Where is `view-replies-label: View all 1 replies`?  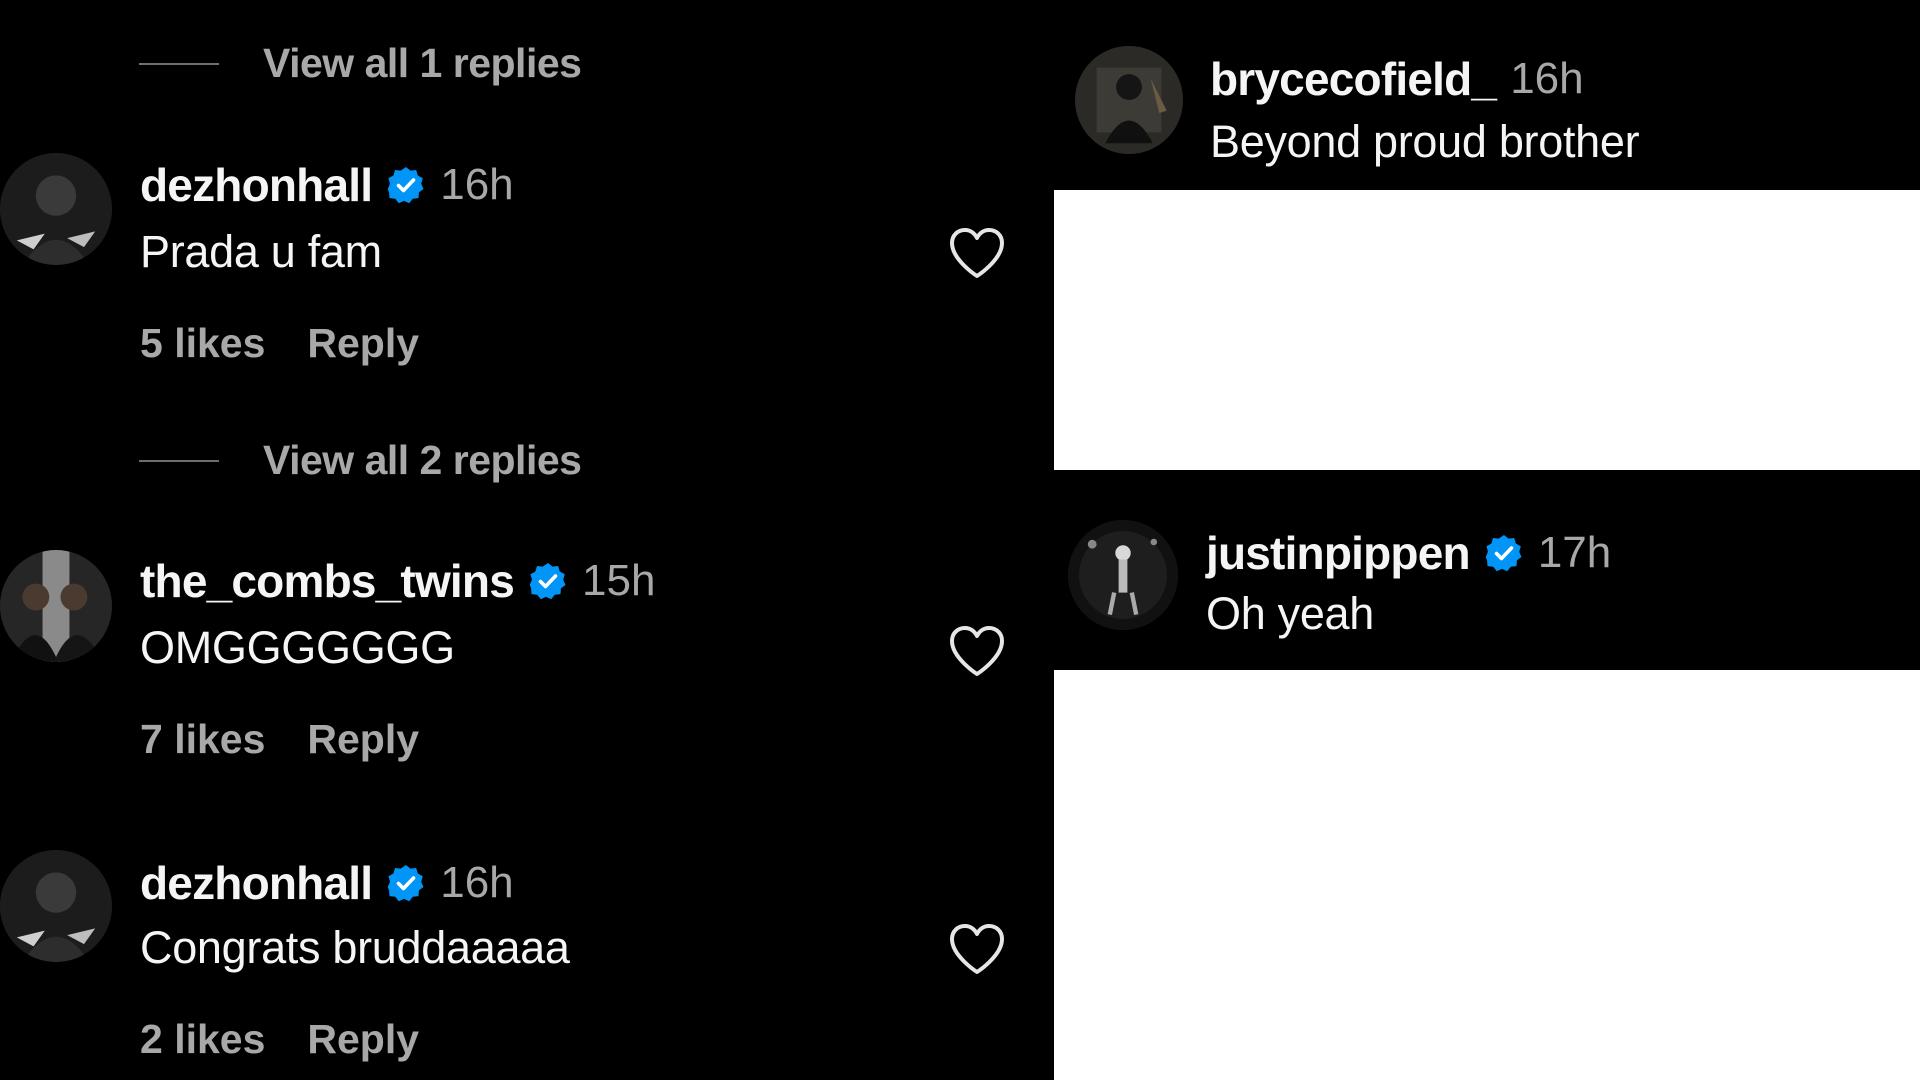
view-replies-label: View all 1 replies is located at coordinates (422, 63).